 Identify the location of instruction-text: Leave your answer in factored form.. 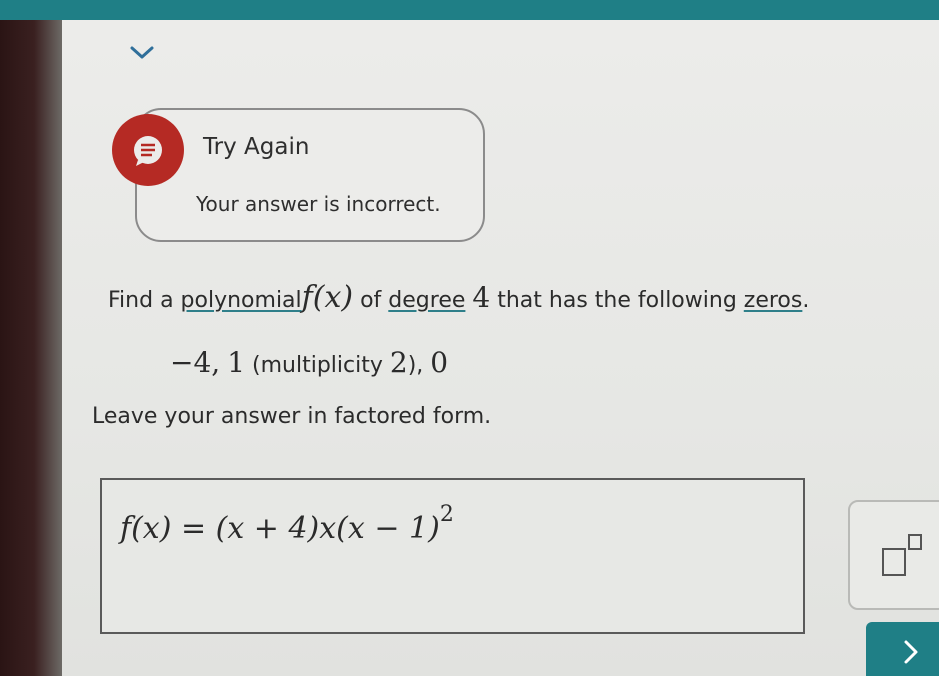
(292, 416).